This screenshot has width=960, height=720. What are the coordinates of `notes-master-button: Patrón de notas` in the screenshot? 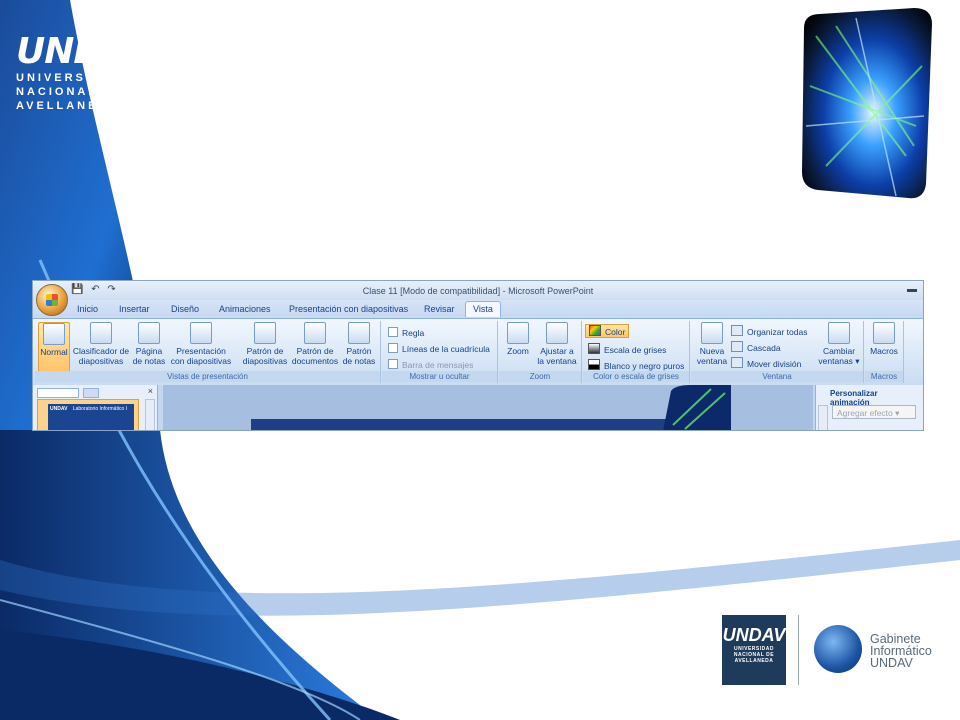 It's located at (359, 344).